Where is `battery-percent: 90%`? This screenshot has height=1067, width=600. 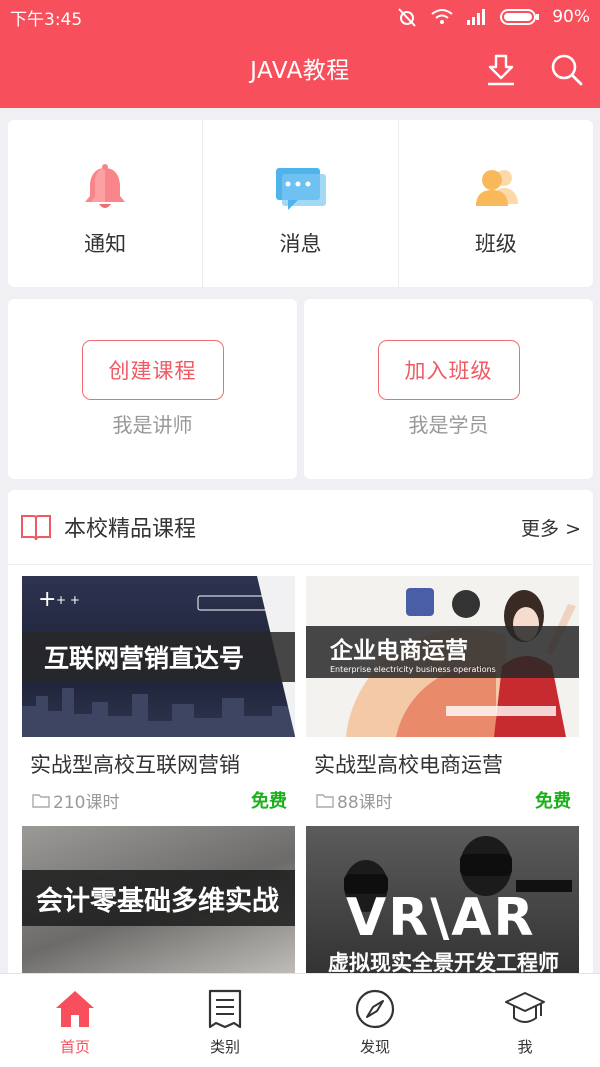
battery-percent: 90% is located at coordinates (571, 17).